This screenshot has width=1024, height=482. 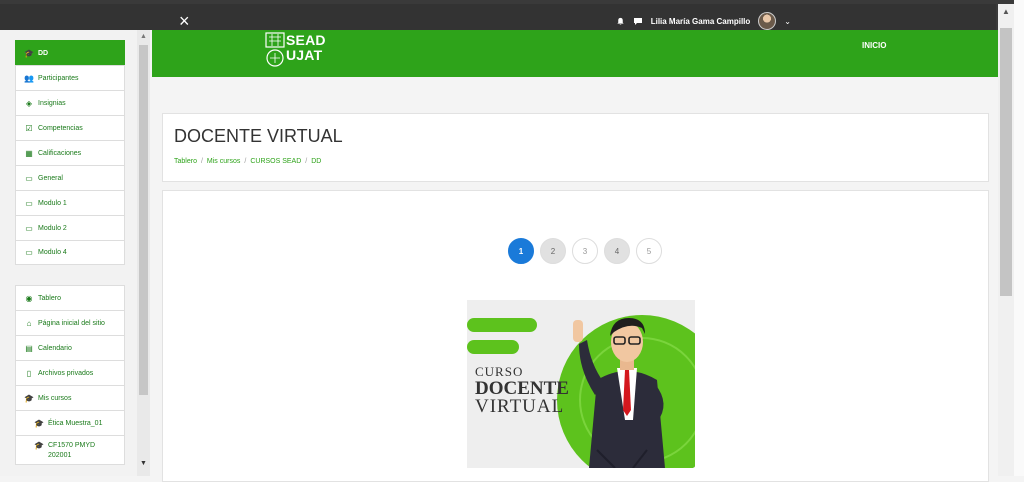 I want to click on banner-text: CURSO DOCENTE VIRTUAL, so click(x=522, y=390).